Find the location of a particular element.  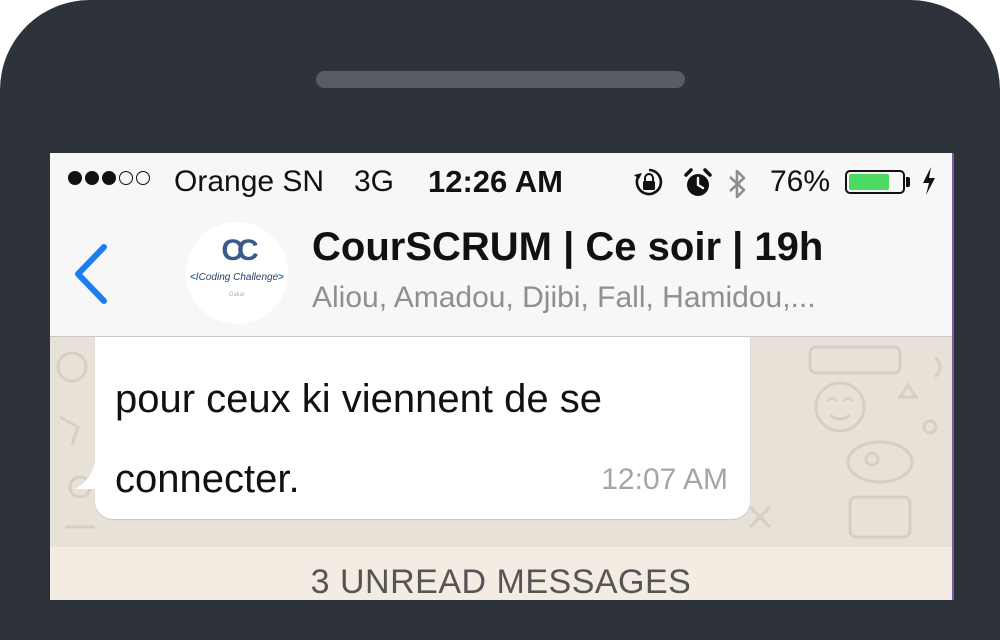

phone-speaker is located at coordinates (500, 79).